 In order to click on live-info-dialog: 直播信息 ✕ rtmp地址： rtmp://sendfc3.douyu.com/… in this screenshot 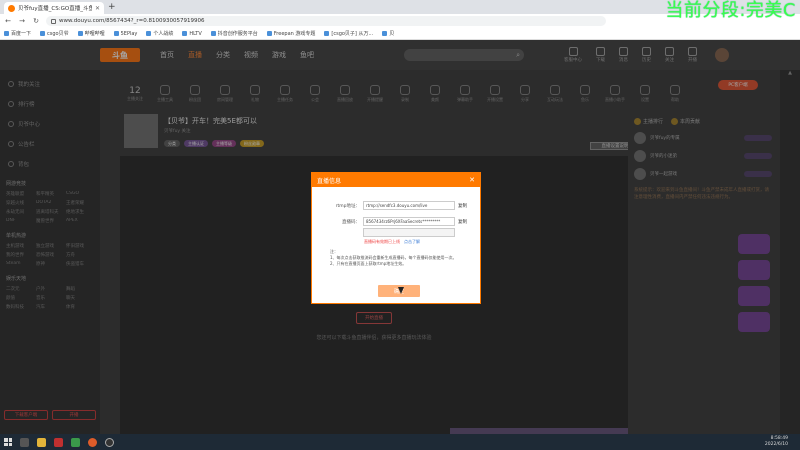, I will do `click(396, 238)`.